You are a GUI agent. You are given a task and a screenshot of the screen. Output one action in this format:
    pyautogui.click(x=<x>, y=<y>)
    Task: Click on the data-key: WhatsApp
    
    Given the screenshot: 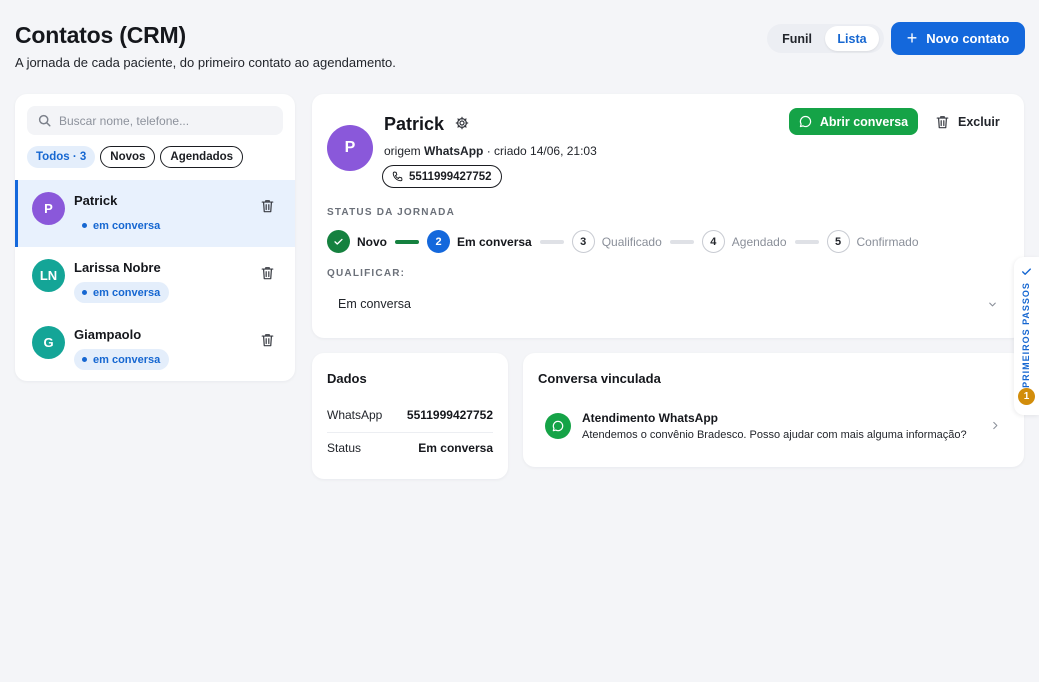 What is the action you would take?
    pyautogui.click(x=355, y=415)
    